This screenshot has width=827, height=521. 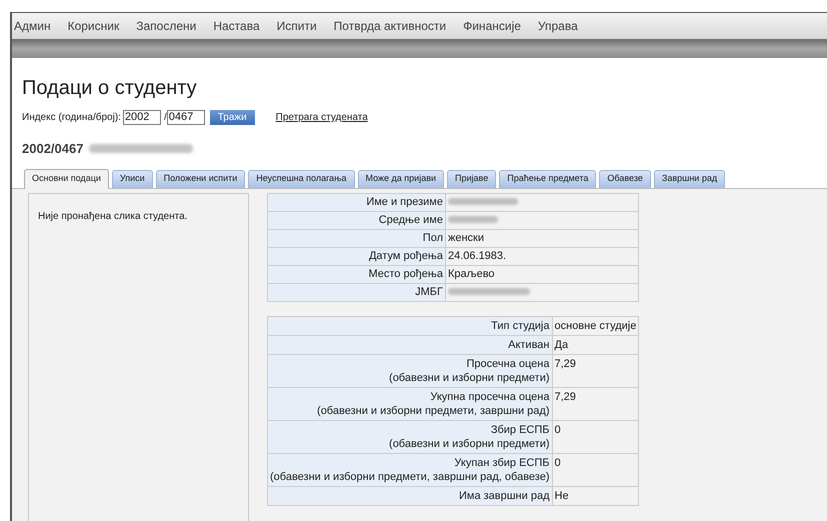 I want to click on search-button: Тражи, so click(x=232, y=117).